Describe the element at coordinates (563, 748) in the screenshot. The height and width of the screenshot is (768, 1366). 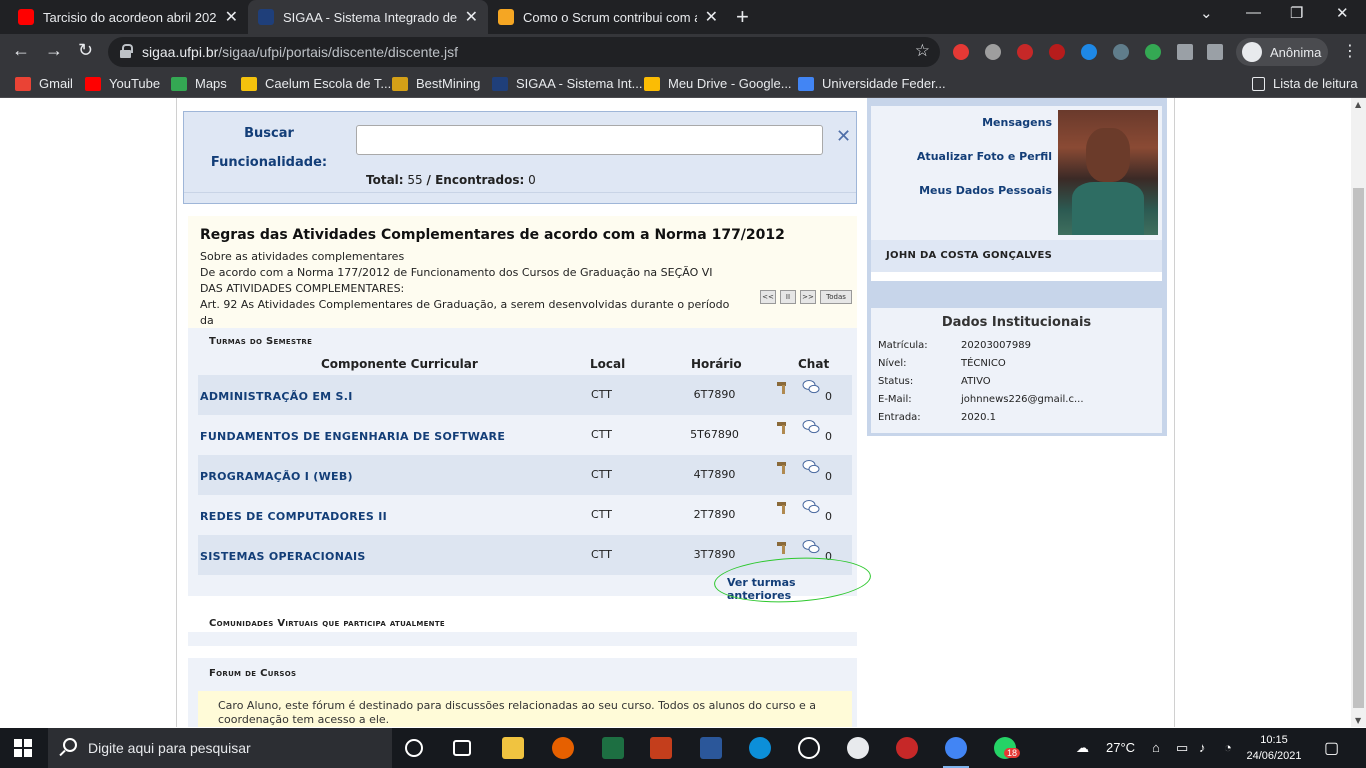
I see `firefox-icon` at that location.